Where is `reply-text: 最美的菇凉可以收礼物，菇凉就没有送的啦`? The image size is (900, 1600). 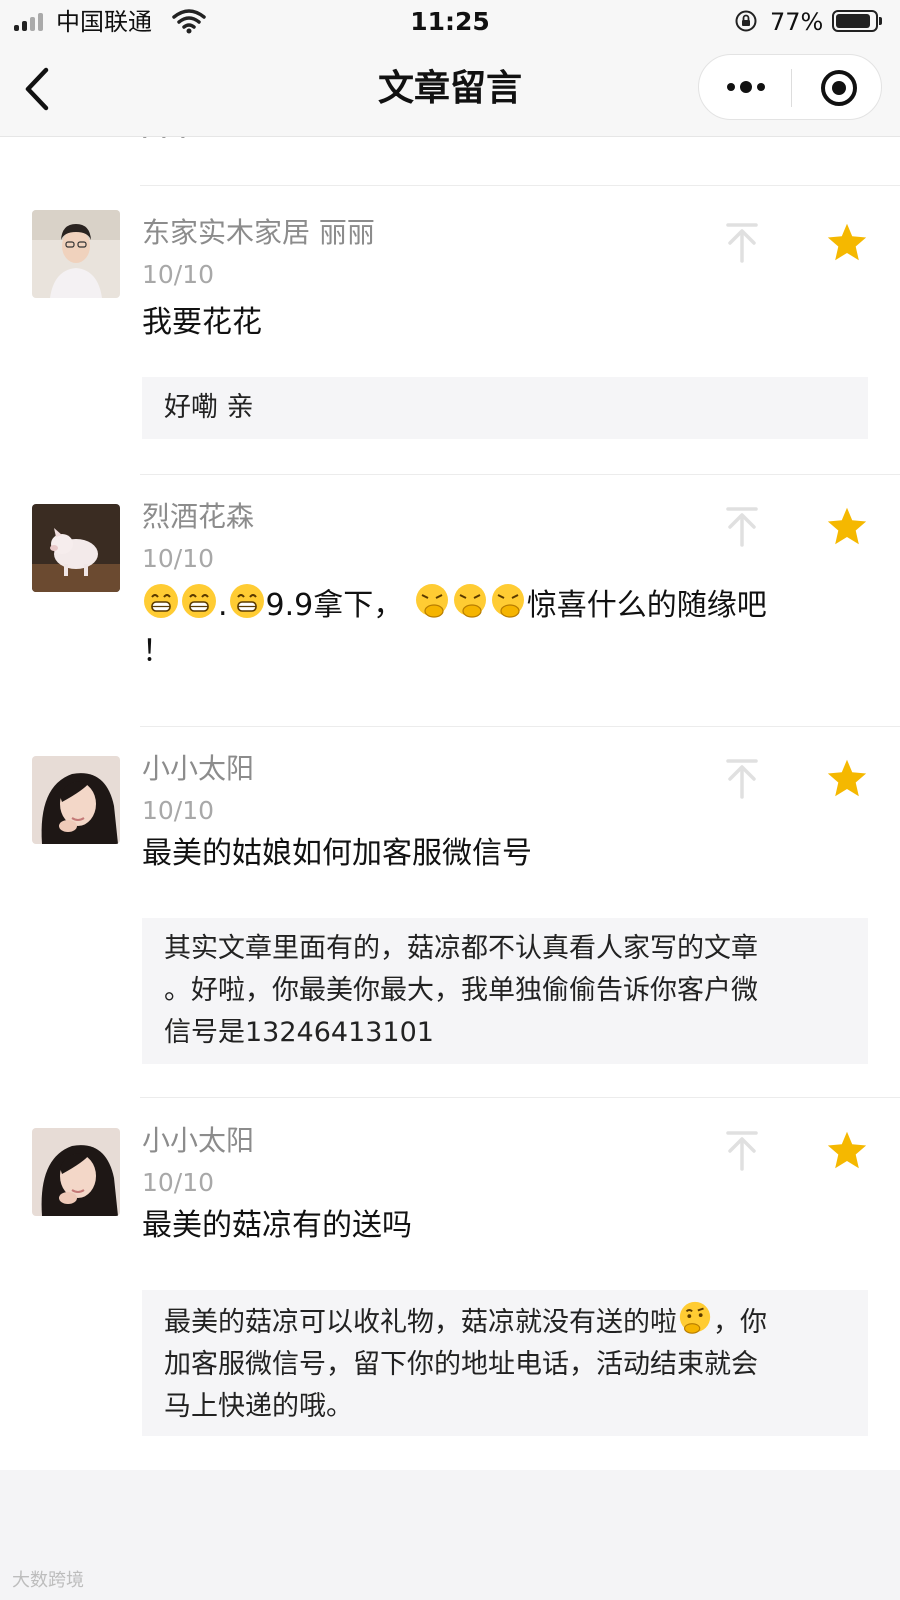
reply-text: 最美的菇凉可以收礼物，菇凉就没有送的啦 is located at coordinates (420, 1322).